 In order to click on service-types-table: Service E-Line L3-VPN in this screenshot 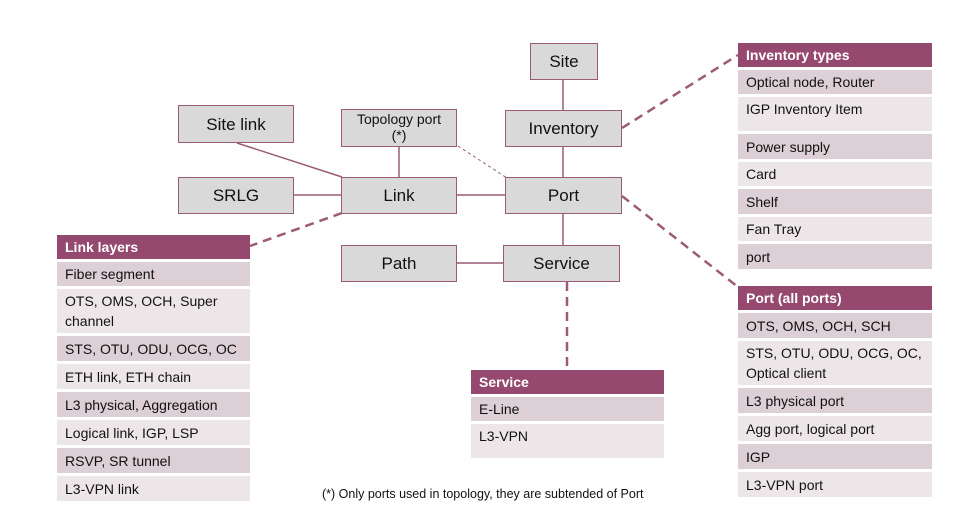, I will do `click(567, 415)`.